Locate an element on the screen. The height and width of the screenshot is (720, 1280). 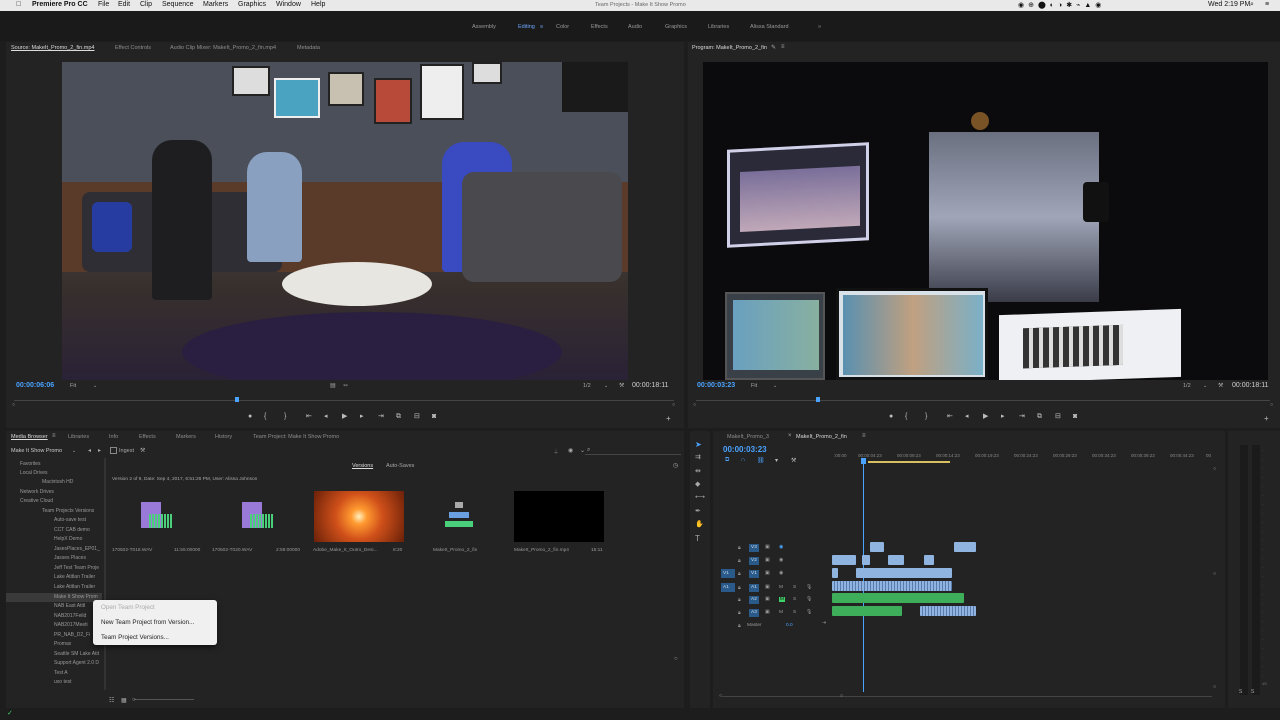
tree-item: Jasses Places is located at coordinates (70, 558).